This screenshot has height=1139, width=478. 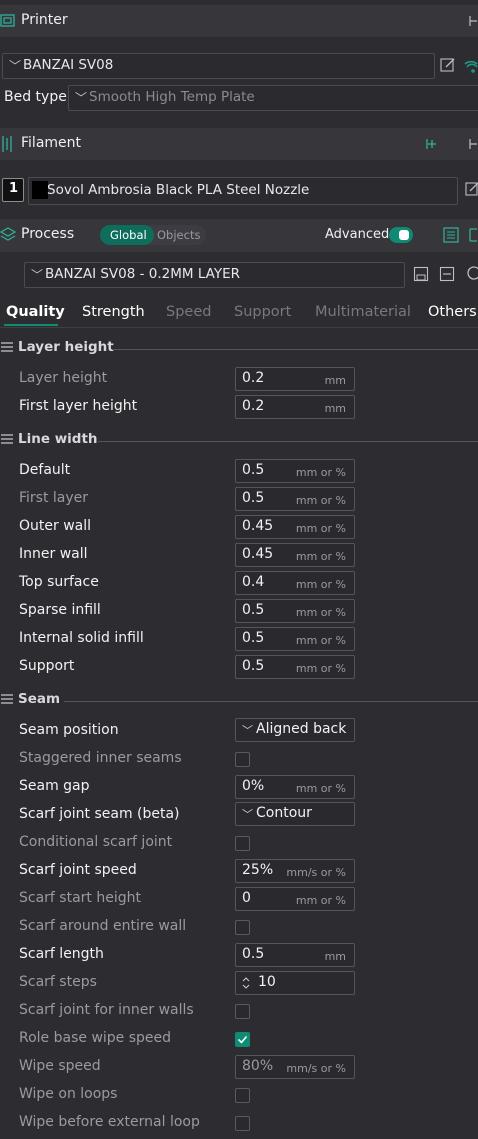 I want to click on scarf-steps-stepper: 10, so click(x=295, y=983).